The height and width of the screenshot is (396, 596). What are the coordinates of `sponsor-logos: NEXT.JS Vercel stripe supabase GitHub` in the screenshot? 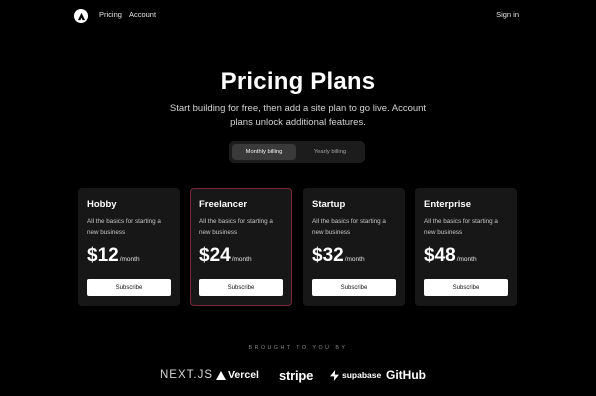 It's located at (298, 375).